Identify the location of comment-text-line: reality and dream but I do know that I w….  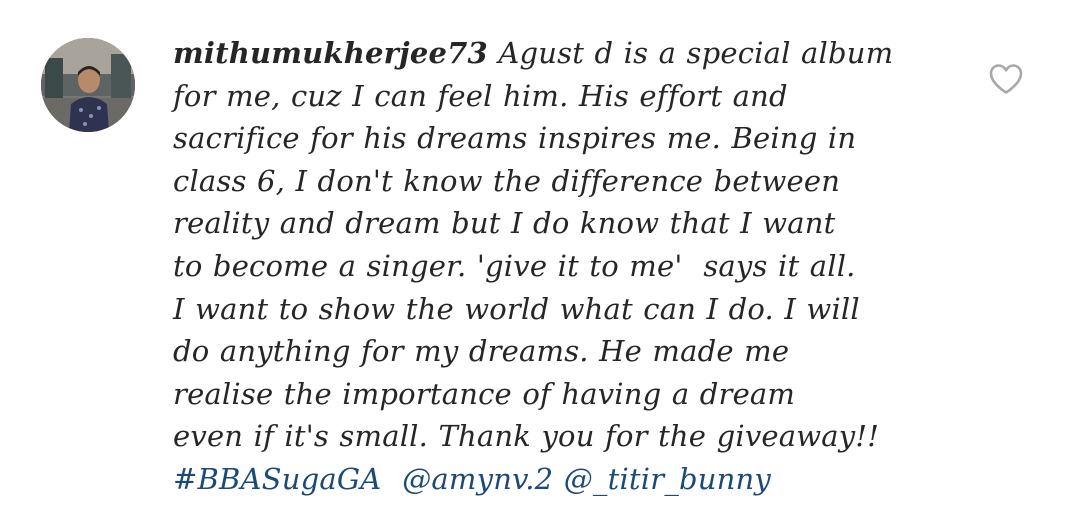
(504, 223).